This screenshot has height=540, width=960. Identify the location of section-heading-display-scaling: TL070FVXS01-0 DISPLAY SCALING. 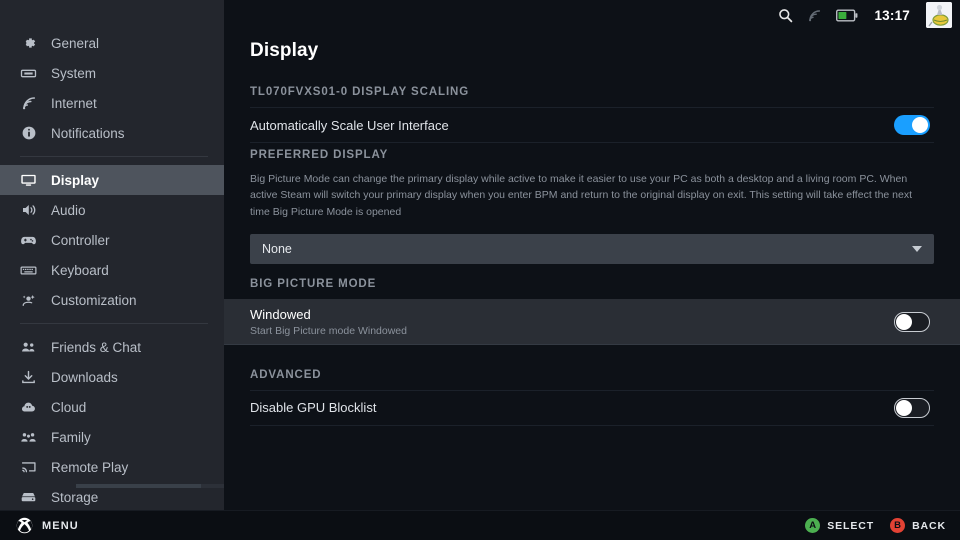
(360, 92).